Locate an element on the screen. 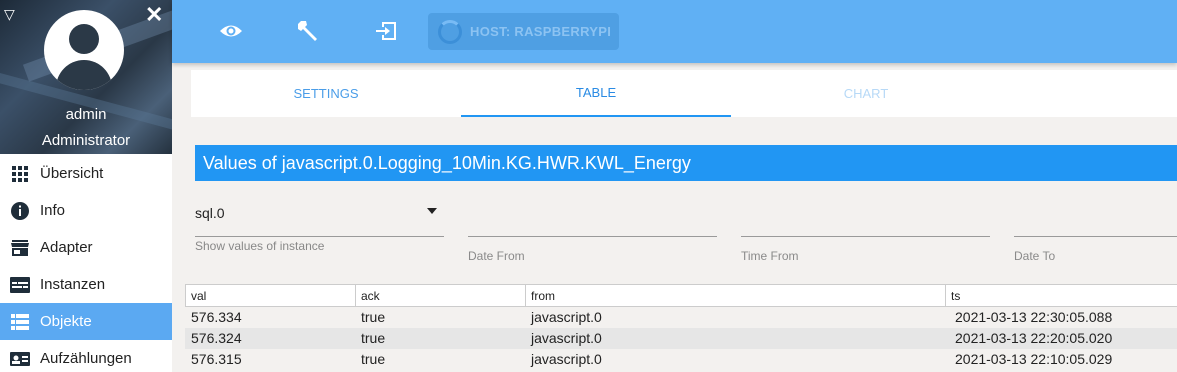 This screenshot has width=1177, height=372. cell-ts: 2021-03-13 22:20:05.020 is located at coordinates (1034, 338).